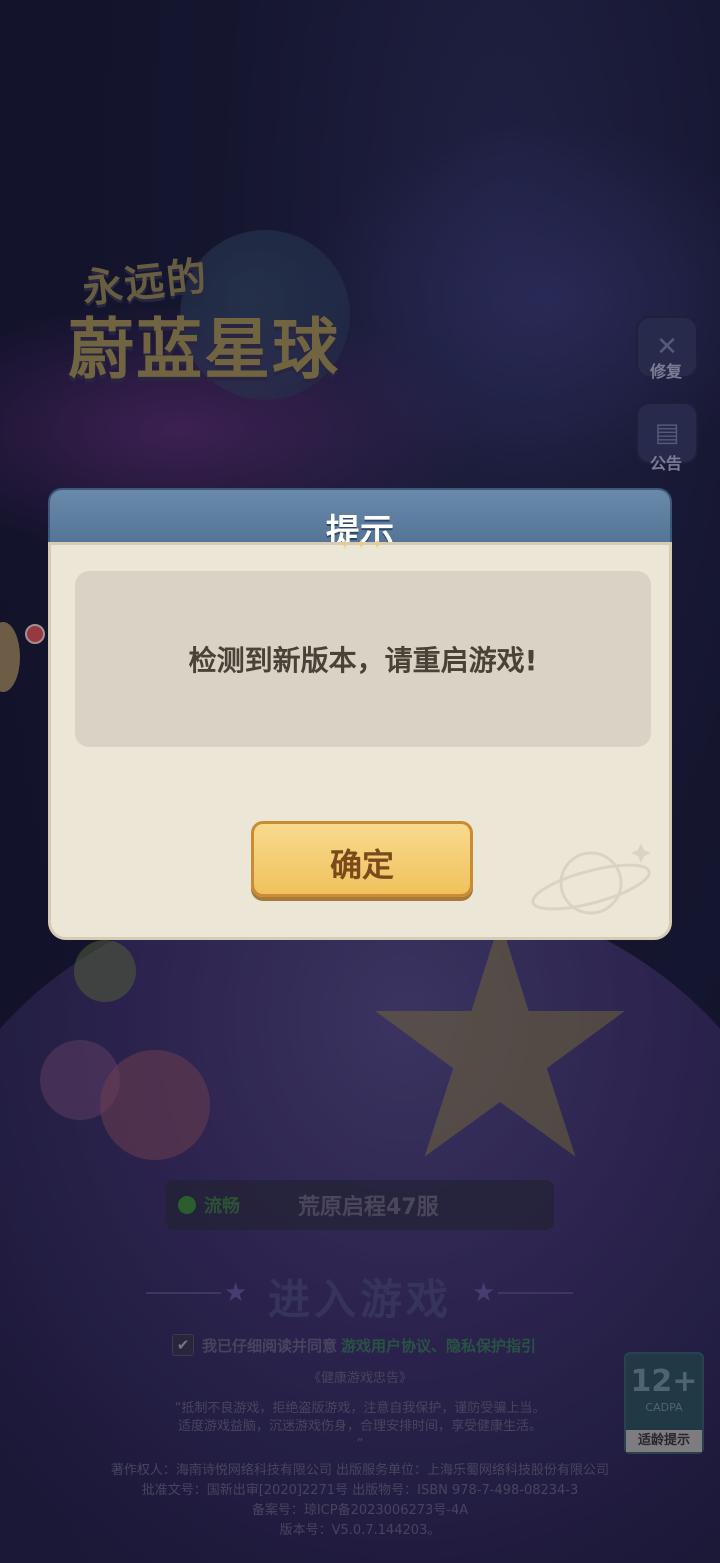 The image size is (720, 1563). I want to click on planet-icon, so click(591, 879).